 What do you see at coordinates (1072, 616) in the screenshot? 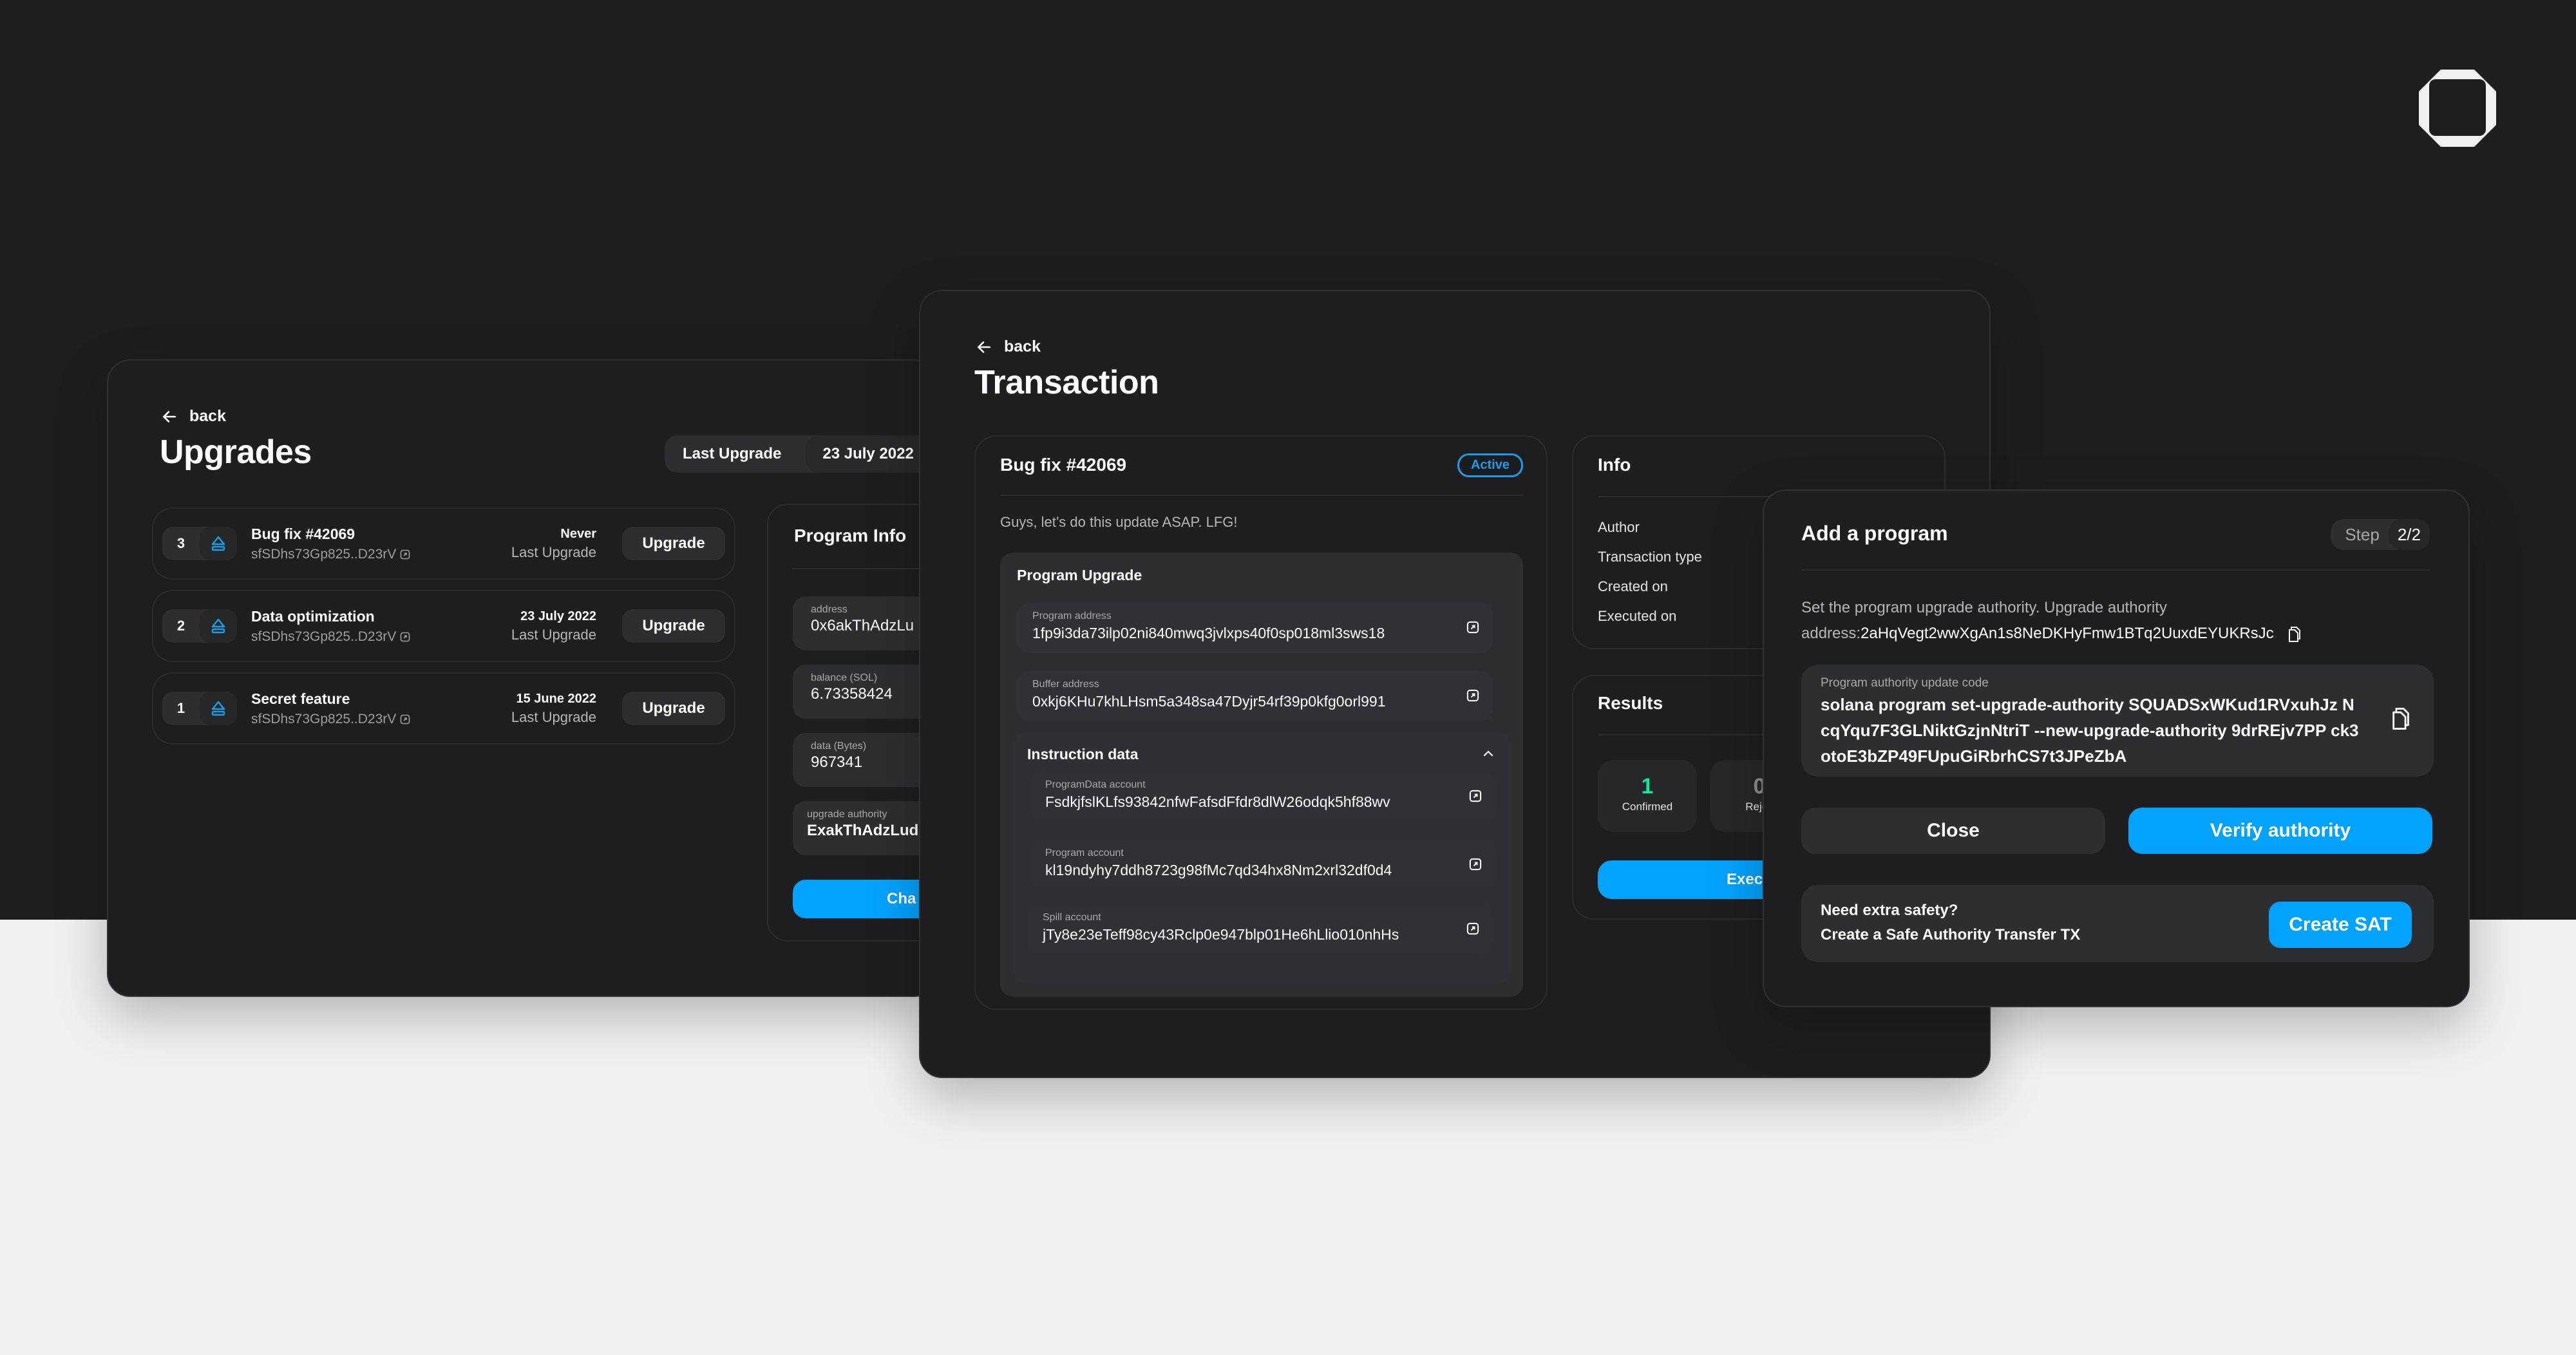
I see `field-label: Program address` at bounding box center [1072, 616].